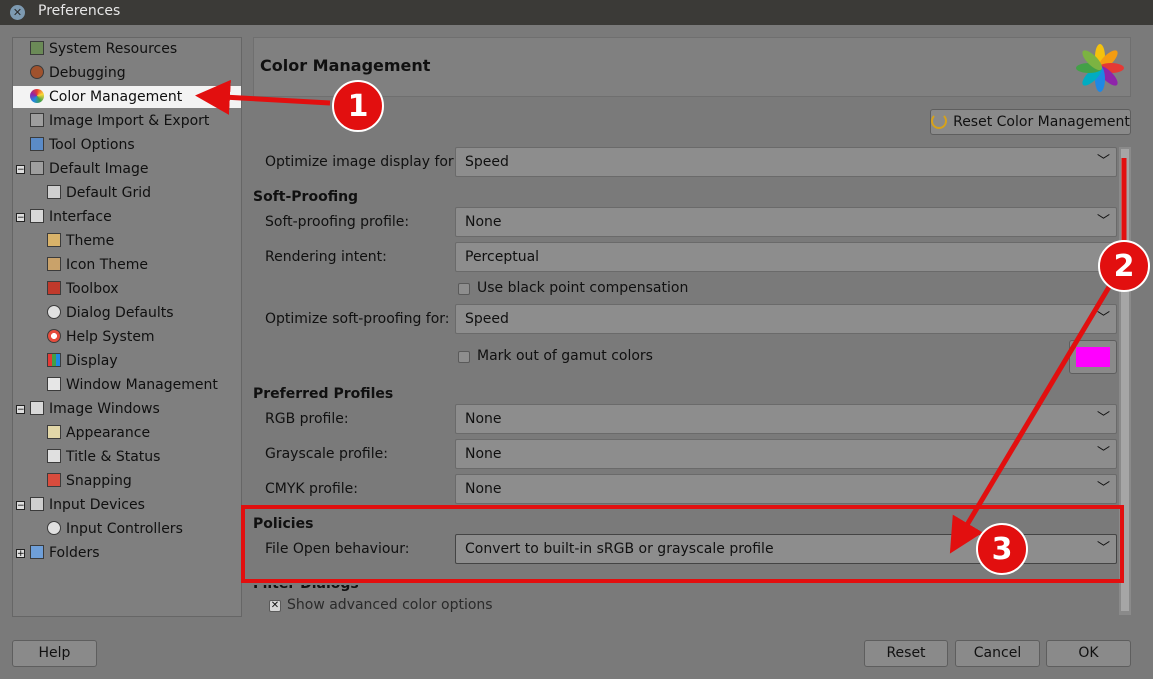 Image resolution: width=1153 pixels, height=679 pixels. Describe the element at coordinates (1124, 266) in the screenshot. I see `callout-badge-2: 2` at that location.